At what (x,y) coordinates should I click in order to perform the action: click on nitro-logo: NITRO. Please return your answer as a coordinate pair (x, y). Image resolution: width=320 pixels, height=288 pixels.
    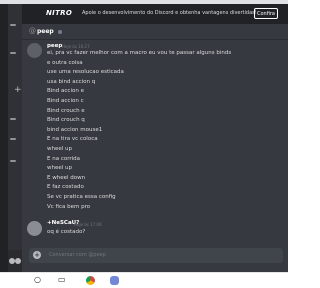
    Looking at the image, I should click on (59, 13).